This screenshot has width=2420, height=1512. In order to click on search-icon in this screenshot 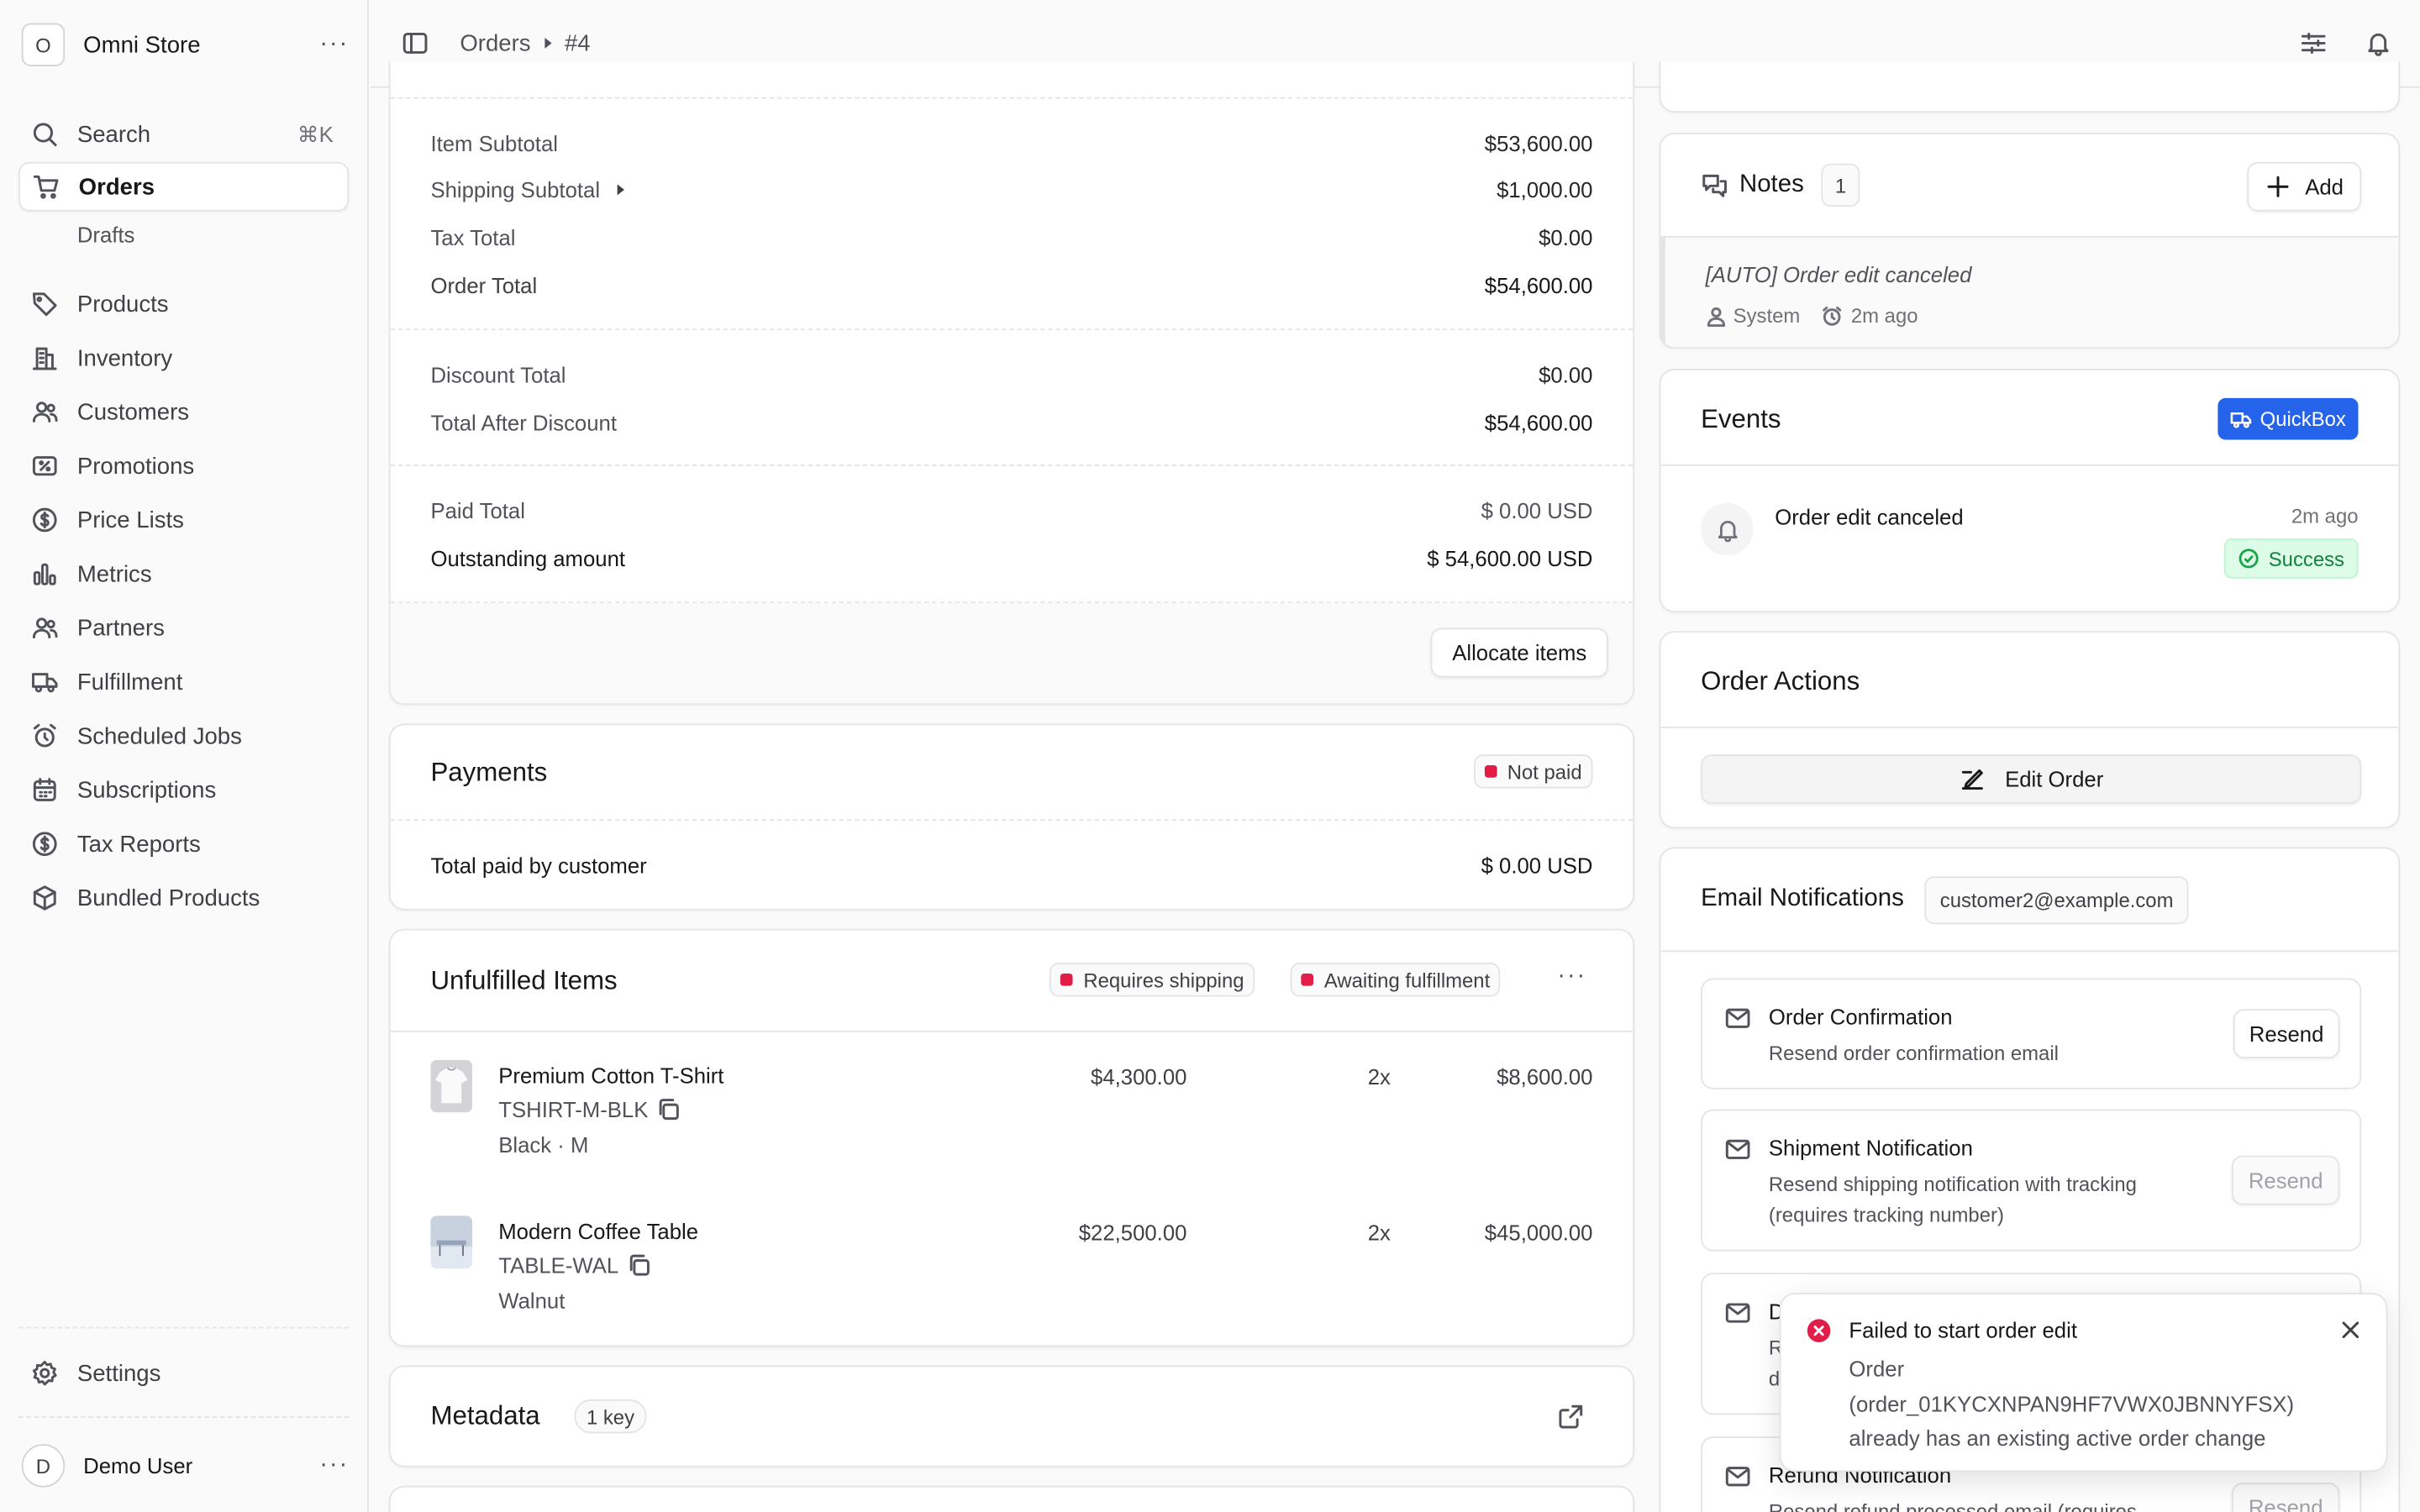, I will do `click(45, 135)`.